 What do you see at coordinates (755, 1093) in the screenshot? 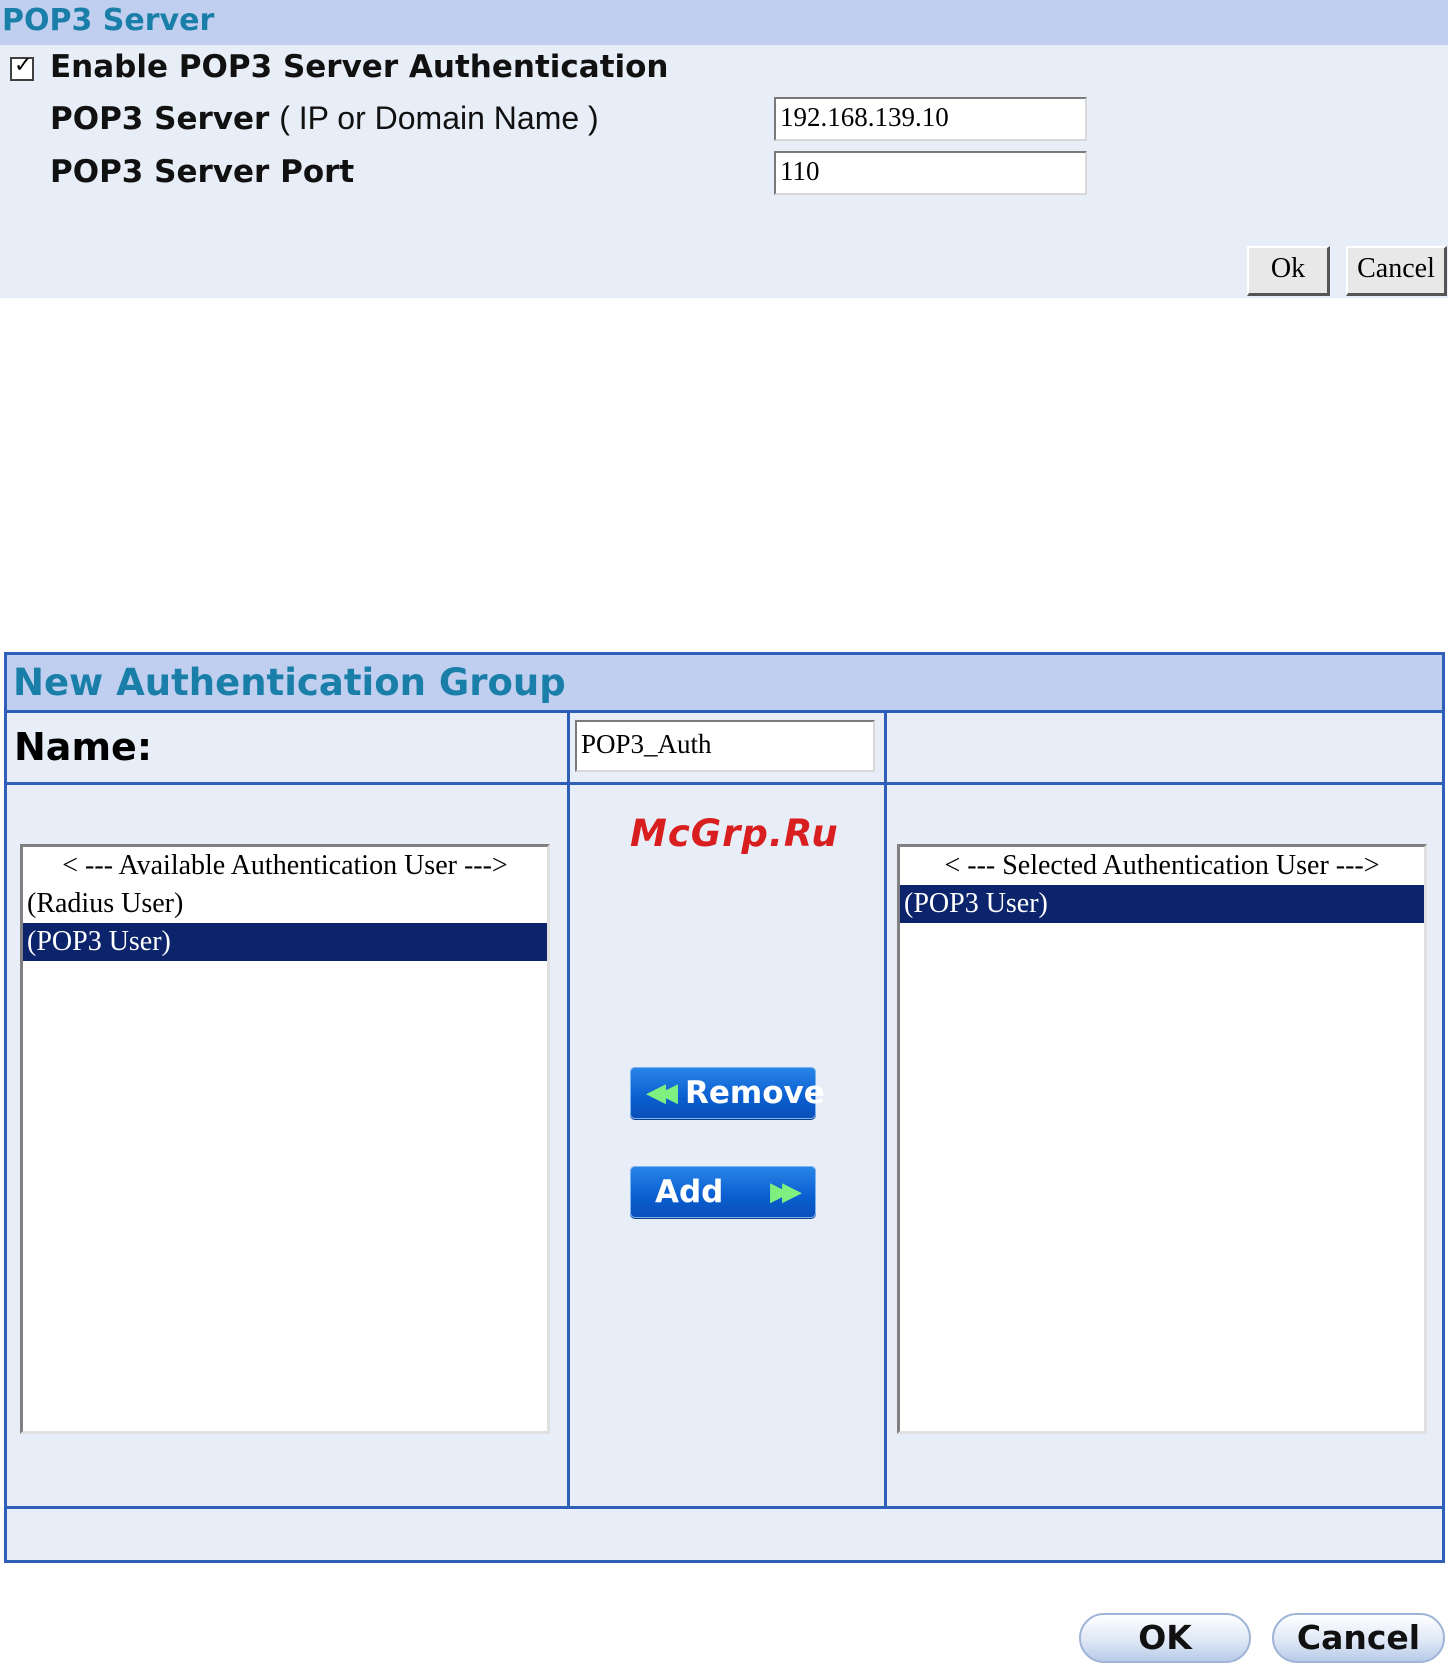
I see `remove-button-label: Remove` at bounding box center [755, 1093].